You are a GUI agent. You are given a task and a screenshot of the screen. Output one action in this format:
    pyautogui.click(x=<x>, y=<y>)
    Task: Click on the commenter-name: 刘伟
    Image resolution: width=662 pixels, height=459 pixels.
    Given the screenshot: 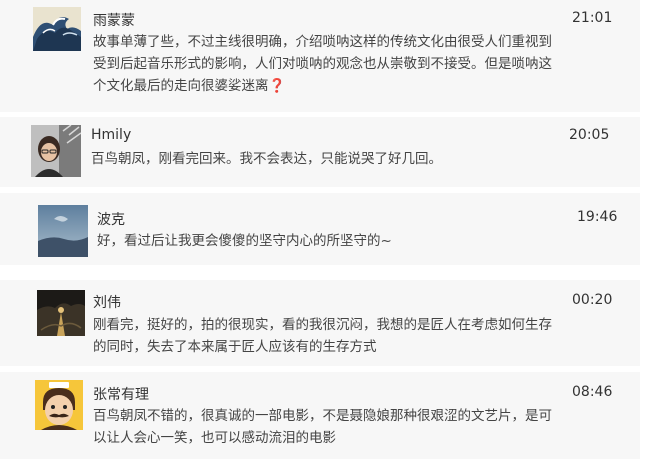 What is the action you would take?
    pyautogui.click(x=107, y=302)
    